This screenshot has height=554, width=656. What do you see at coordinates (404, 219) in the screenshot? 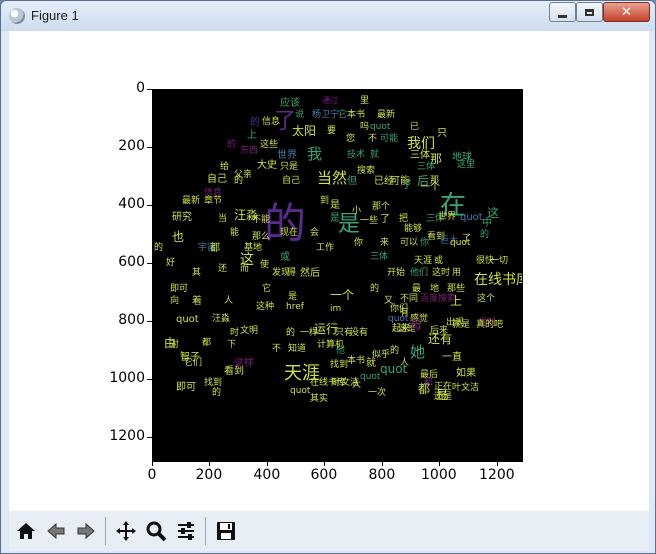
I see `word-cloud-word: 把` at bounding box center [404, 219].